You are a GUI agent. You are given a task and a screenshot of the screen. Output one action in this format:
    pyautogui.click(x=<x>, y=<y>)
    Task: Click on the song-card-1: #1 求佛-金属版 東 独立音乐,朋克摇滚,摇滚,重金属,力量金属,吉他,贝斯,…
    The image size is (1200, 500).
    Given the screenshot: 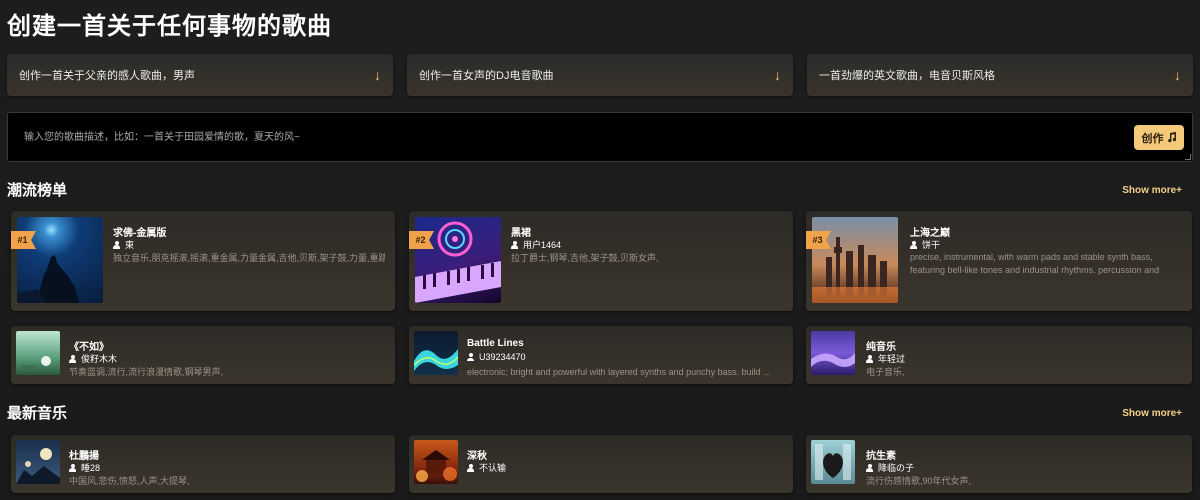 What is the action you would take?
    pyautogui.click(x=203, y=261)
    